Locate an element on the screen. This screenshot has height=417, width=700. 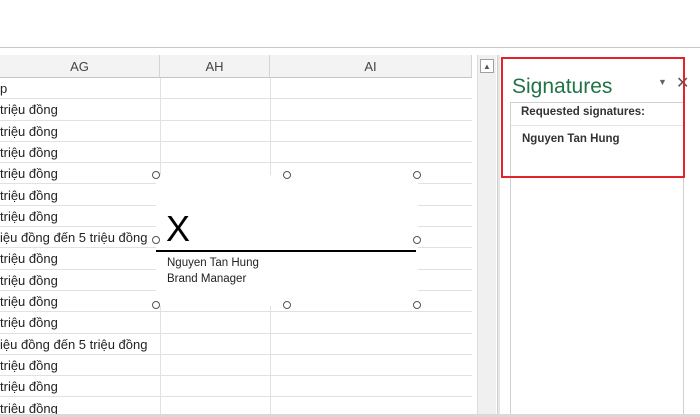
signature-line-object: X Nguyen Tan Hung Brand Manager is located at coordinates (286, 240).